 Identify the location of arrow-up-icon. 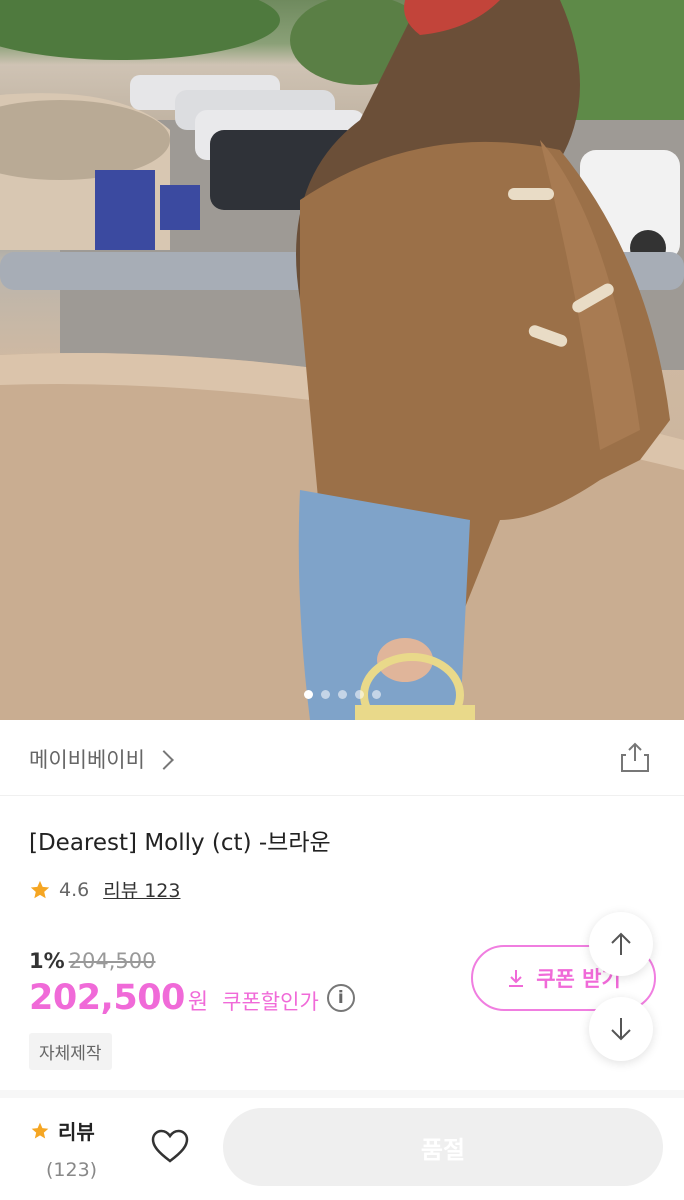
(621, 943).